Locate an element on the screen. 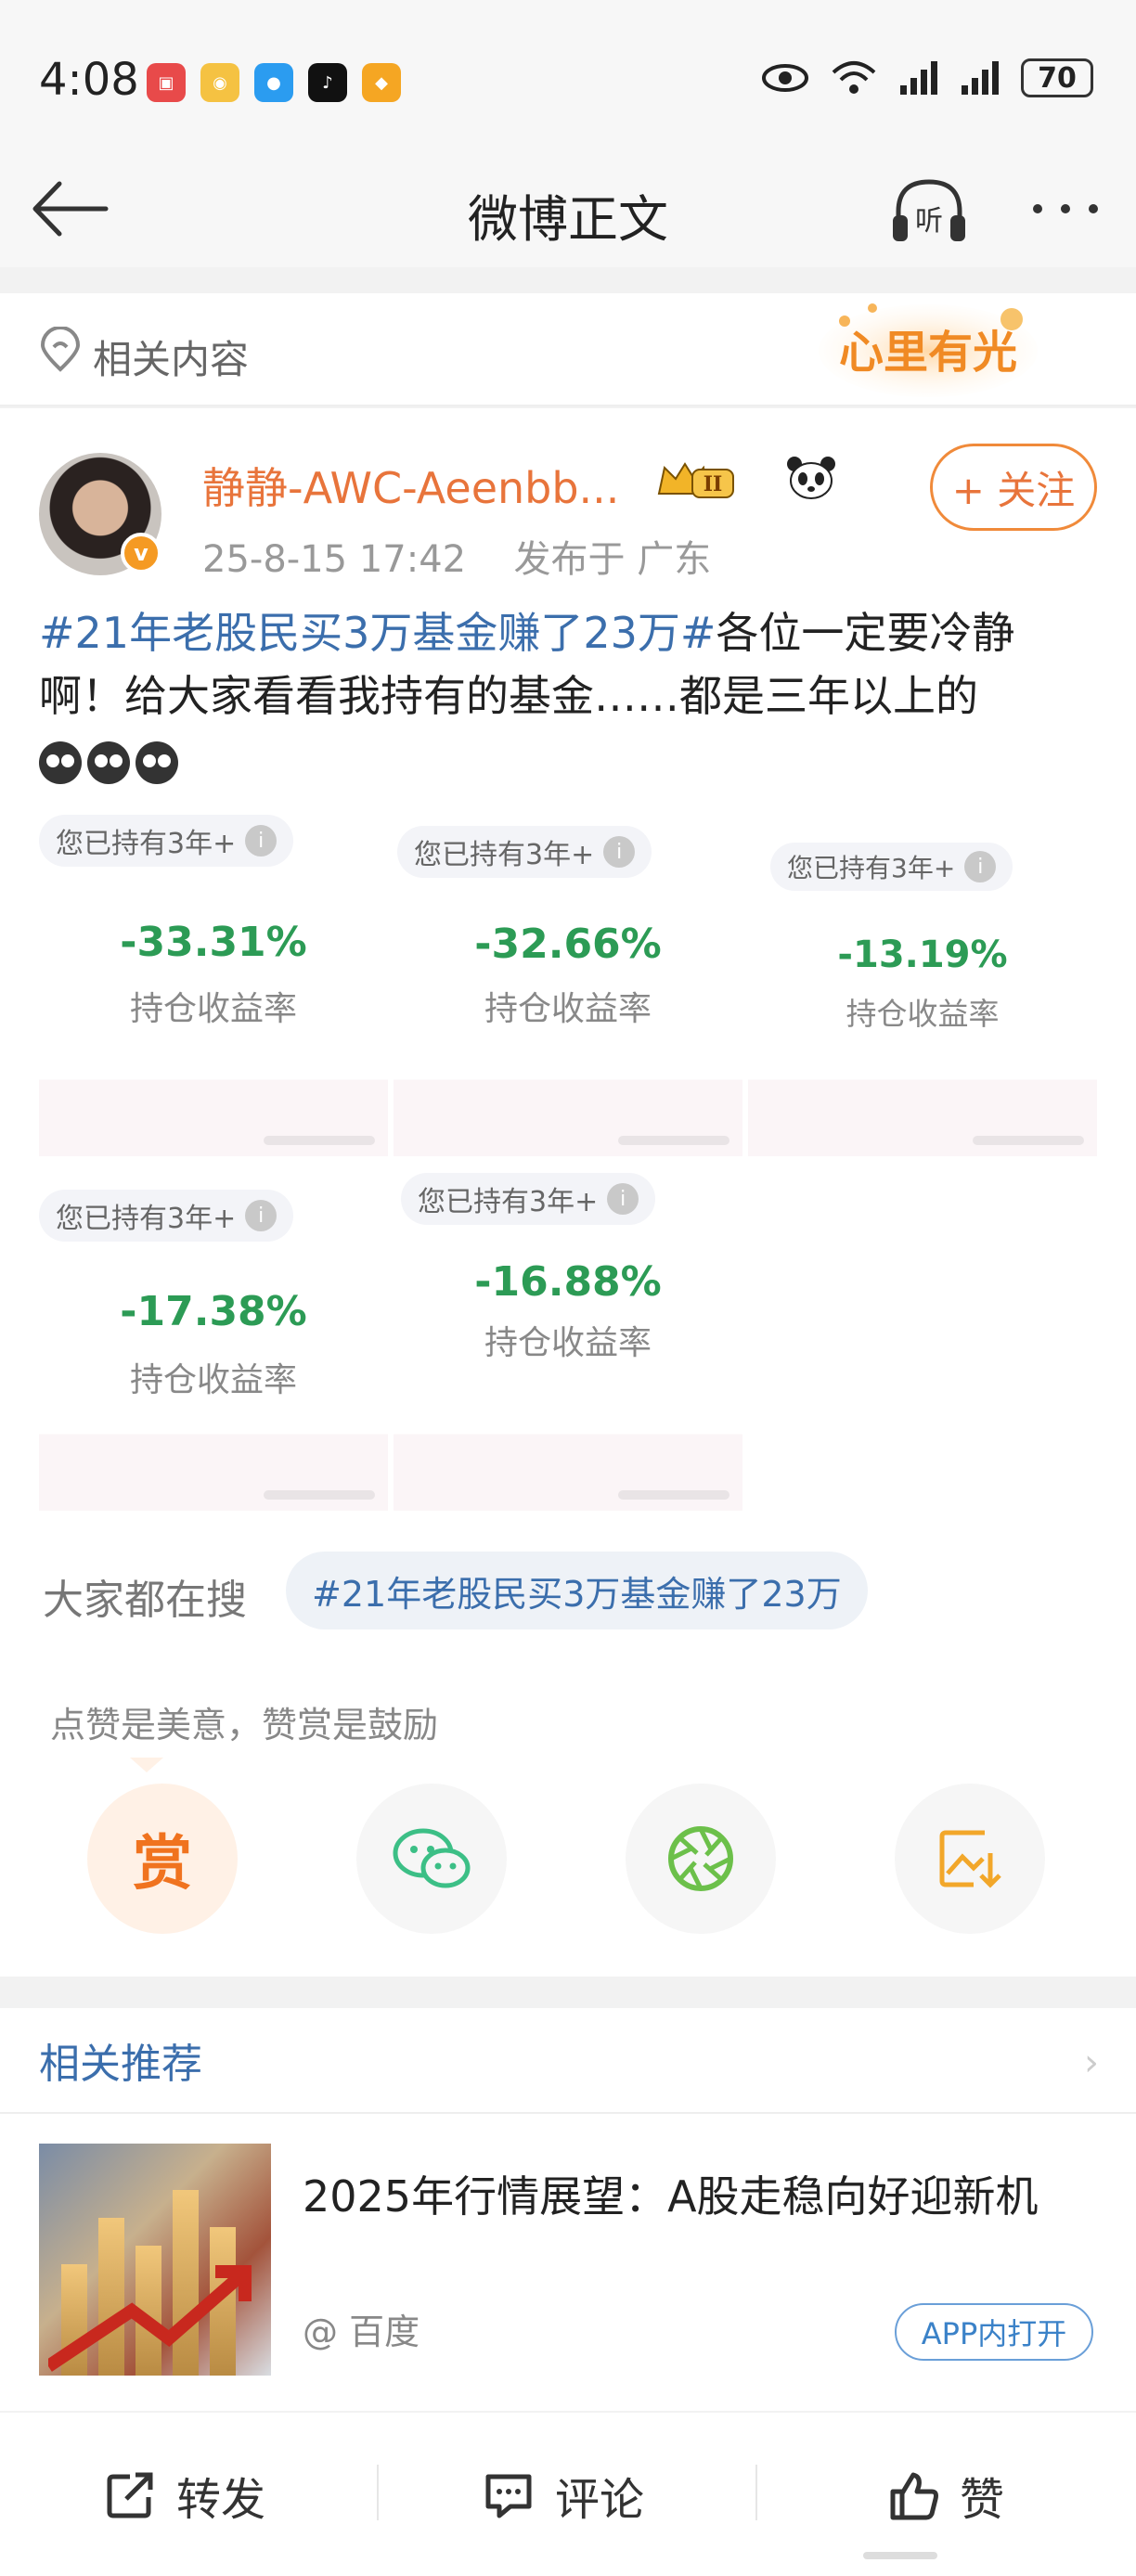  svg-text: II is located at coordinates (713, 484).